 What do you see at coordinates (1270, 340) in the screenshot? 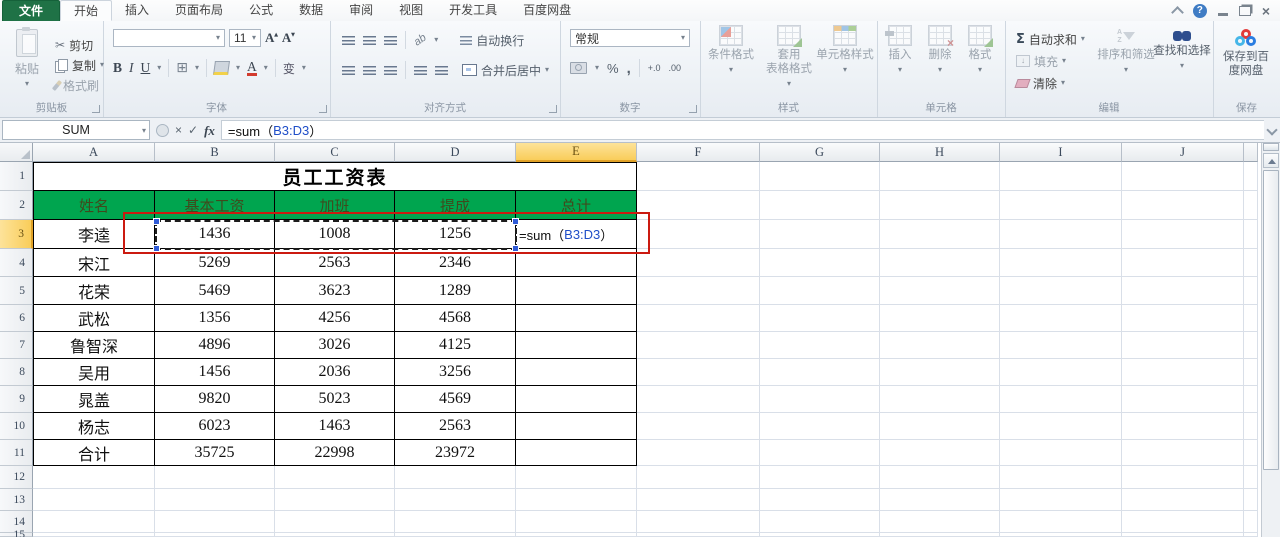
I see `vertical-scrollbar` at bounding box center [1270, 340].